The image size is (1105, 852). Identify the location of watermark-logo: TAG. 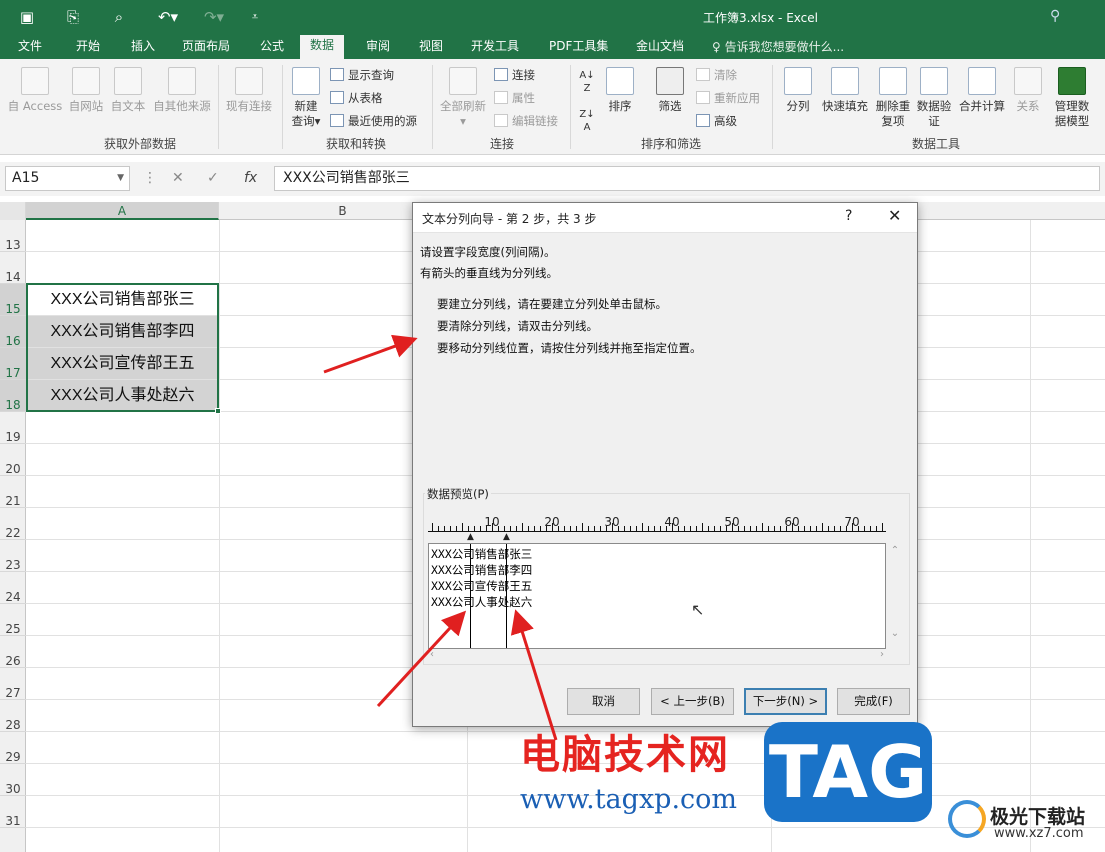
(848, 772).